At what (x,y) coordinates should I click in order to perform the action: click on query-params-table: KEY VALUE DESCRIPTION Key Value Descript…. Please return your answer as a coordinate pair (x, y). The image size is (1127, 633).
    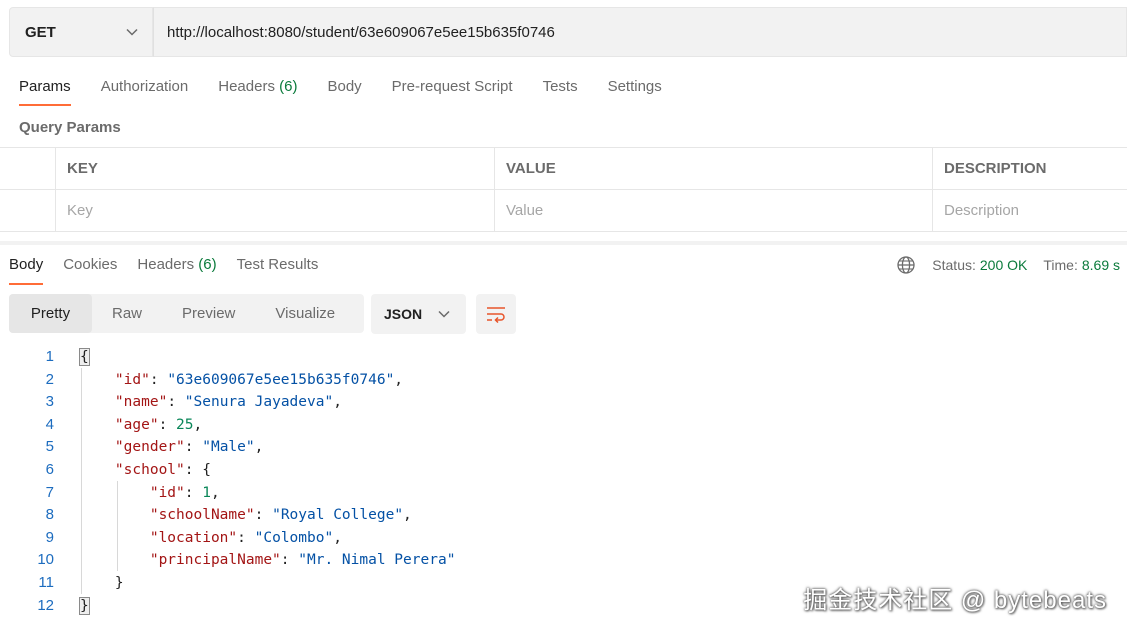
    Looking at the image, I should click on (563, 189).